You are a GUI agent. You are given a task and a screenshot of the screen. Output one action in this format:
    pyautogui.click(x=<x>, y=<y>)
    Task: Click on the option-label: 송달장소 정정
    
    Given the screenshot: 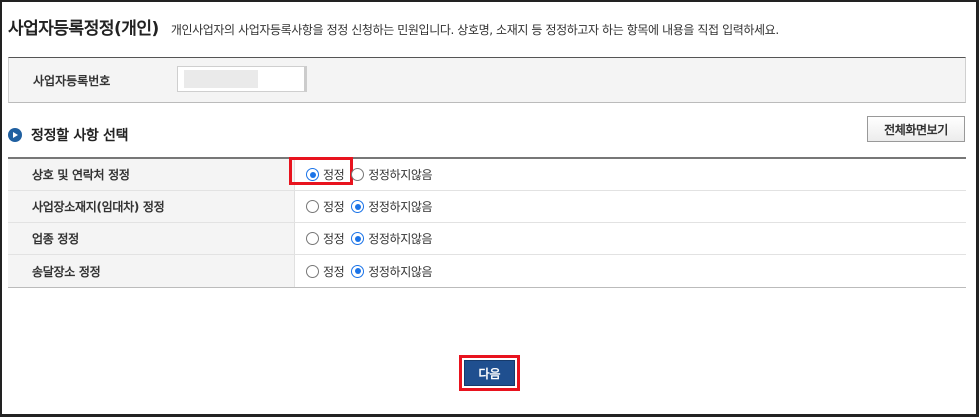 What is the action you would take?
    pyautogui.click(x=151, y=271)
    